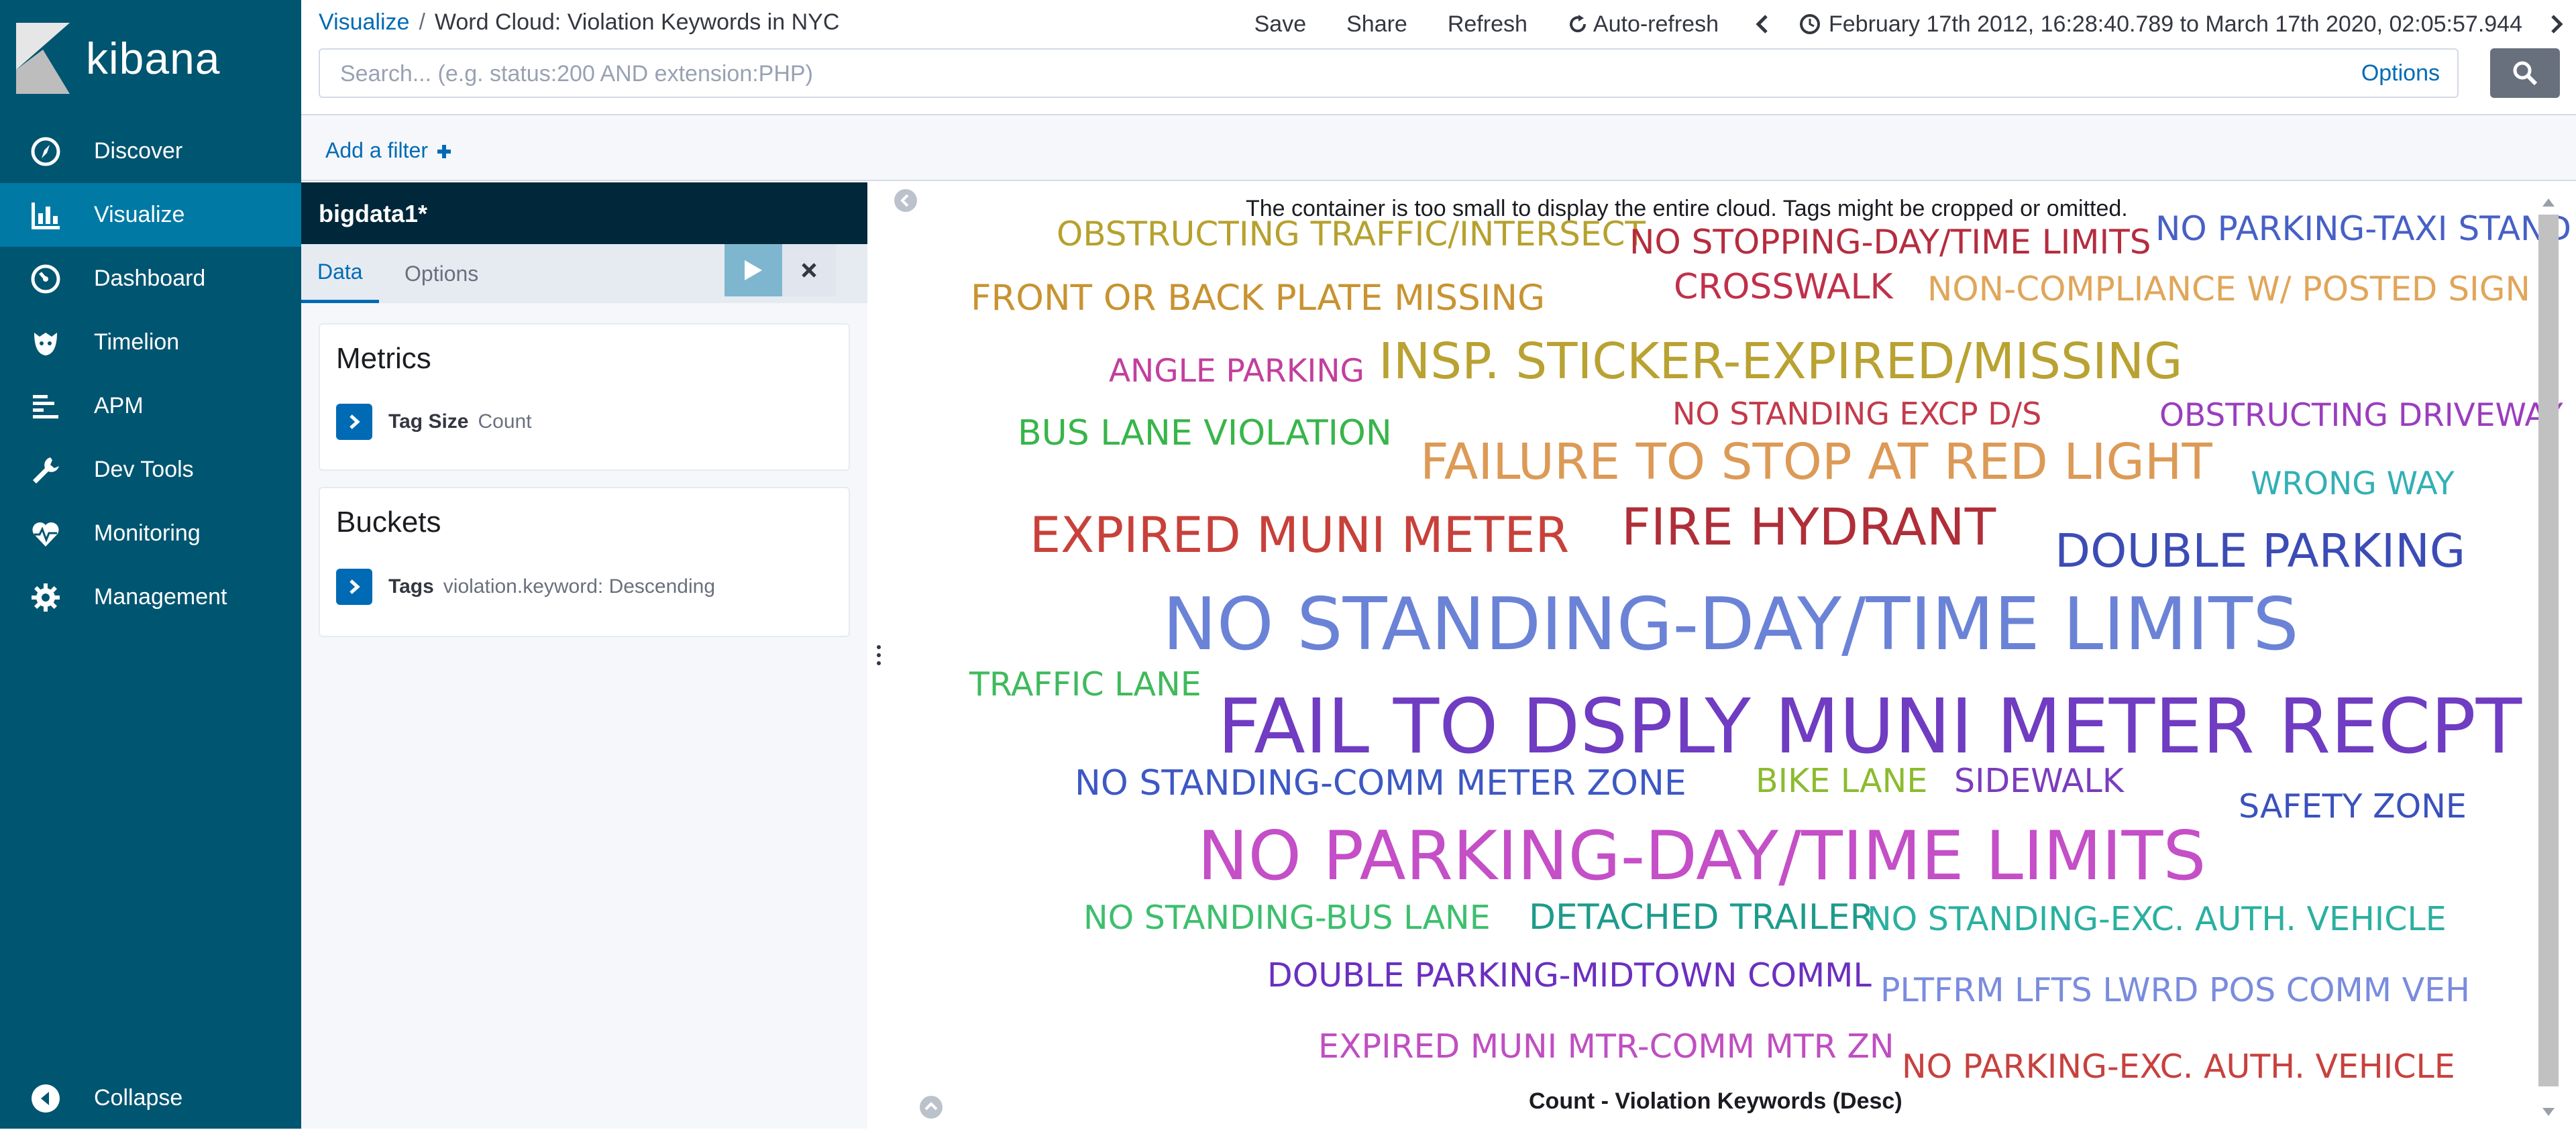 The height and width of the screenshot is (1130, 2576). I want to click on kibana-logo-icon, so click(43, 58).